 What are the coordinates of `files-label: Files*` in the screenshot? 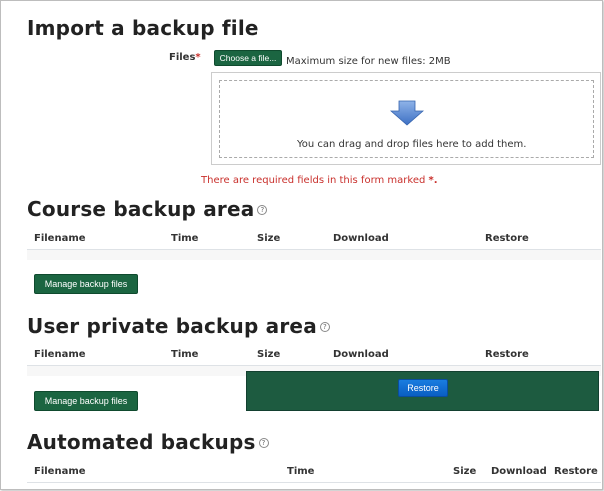 It's located at (185, 57).